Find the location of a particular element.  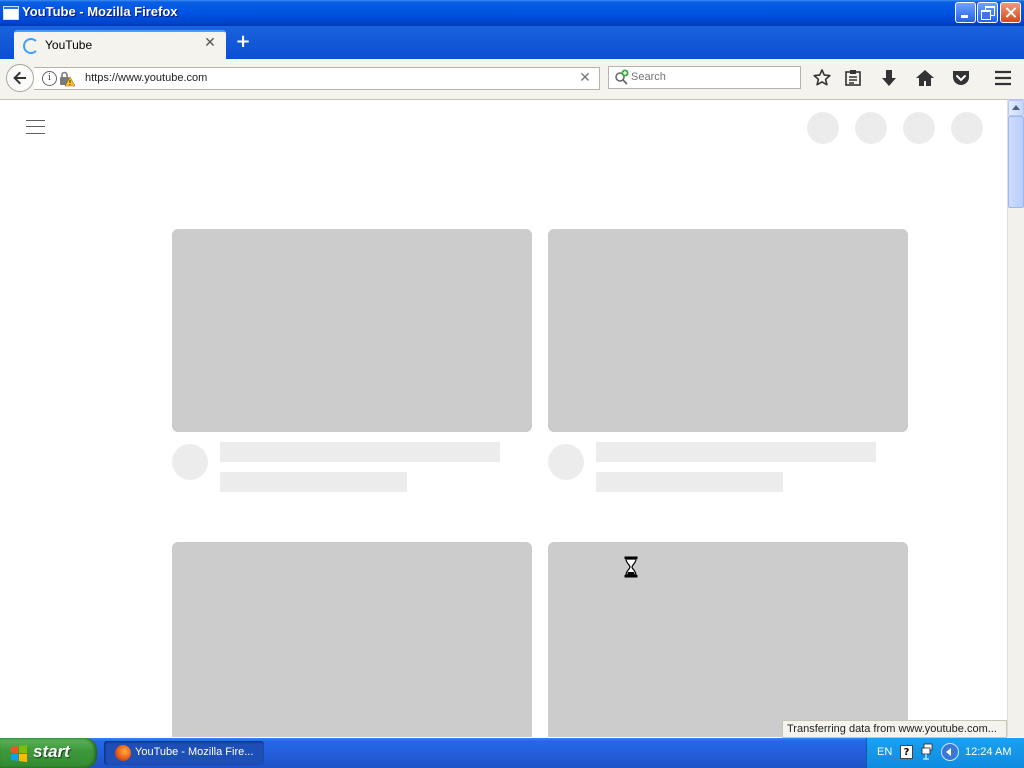

window-app-icon is located at coordinates (11, 13).